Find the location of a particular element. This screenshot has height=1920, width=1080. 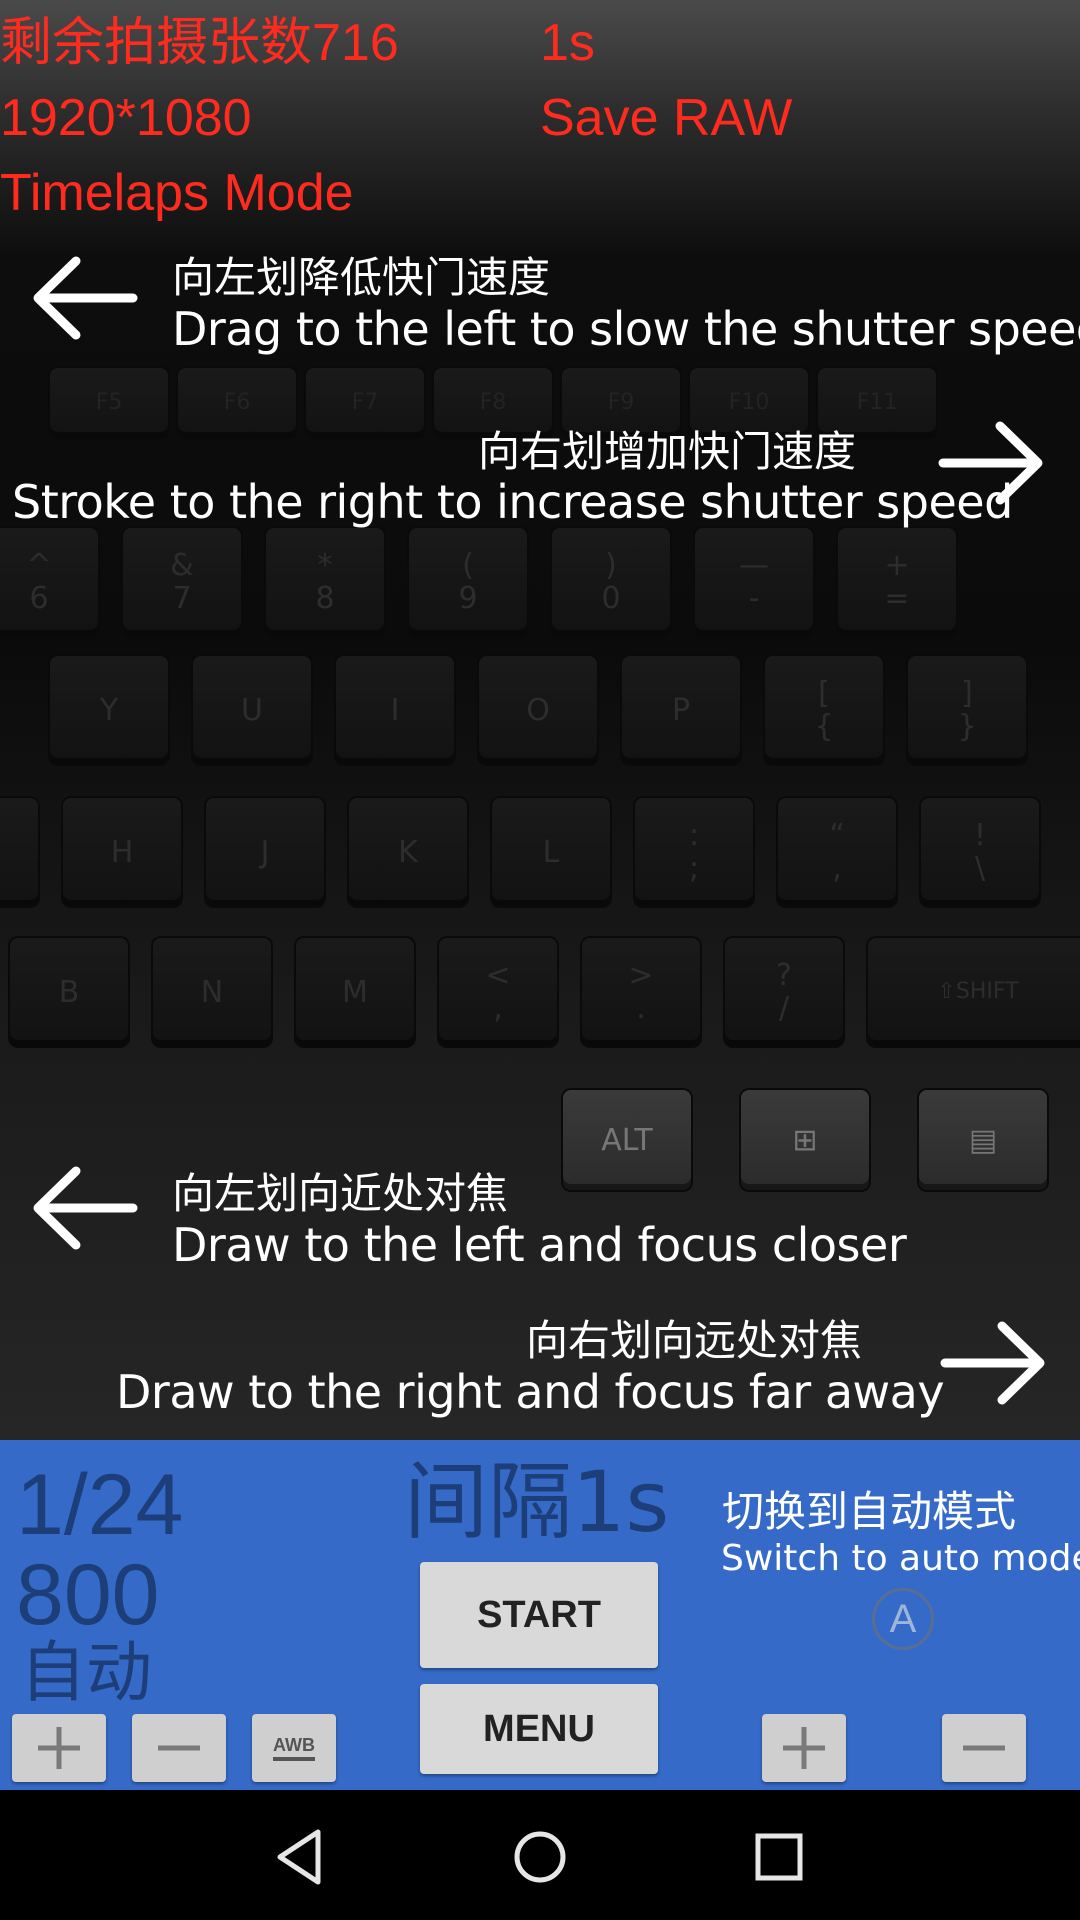

preview-key: ⇧SHIFT is located at coordinates (974, 992).